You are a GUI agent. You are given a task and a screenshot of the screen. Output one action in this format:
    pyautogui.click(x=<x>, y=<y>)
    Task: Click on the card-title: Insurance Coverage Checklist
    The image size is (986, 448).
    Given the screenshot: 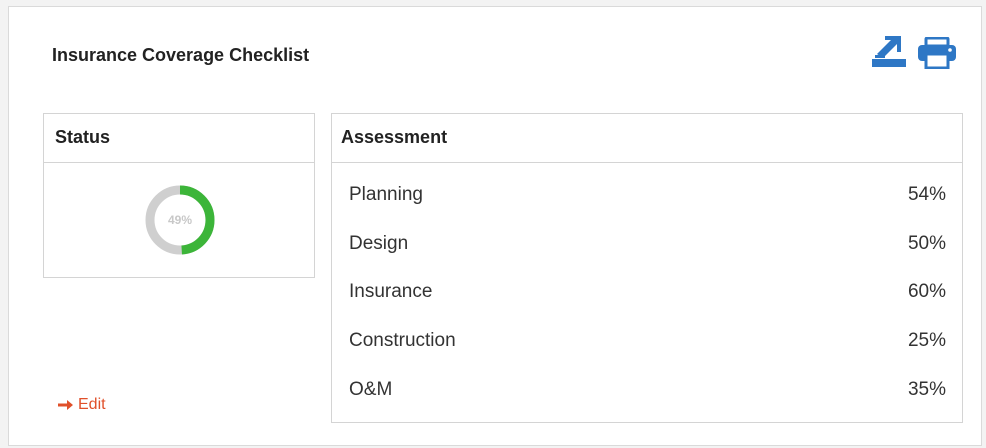 What is the action you would take?
    pyautogui.click(x=181, y=55)
    